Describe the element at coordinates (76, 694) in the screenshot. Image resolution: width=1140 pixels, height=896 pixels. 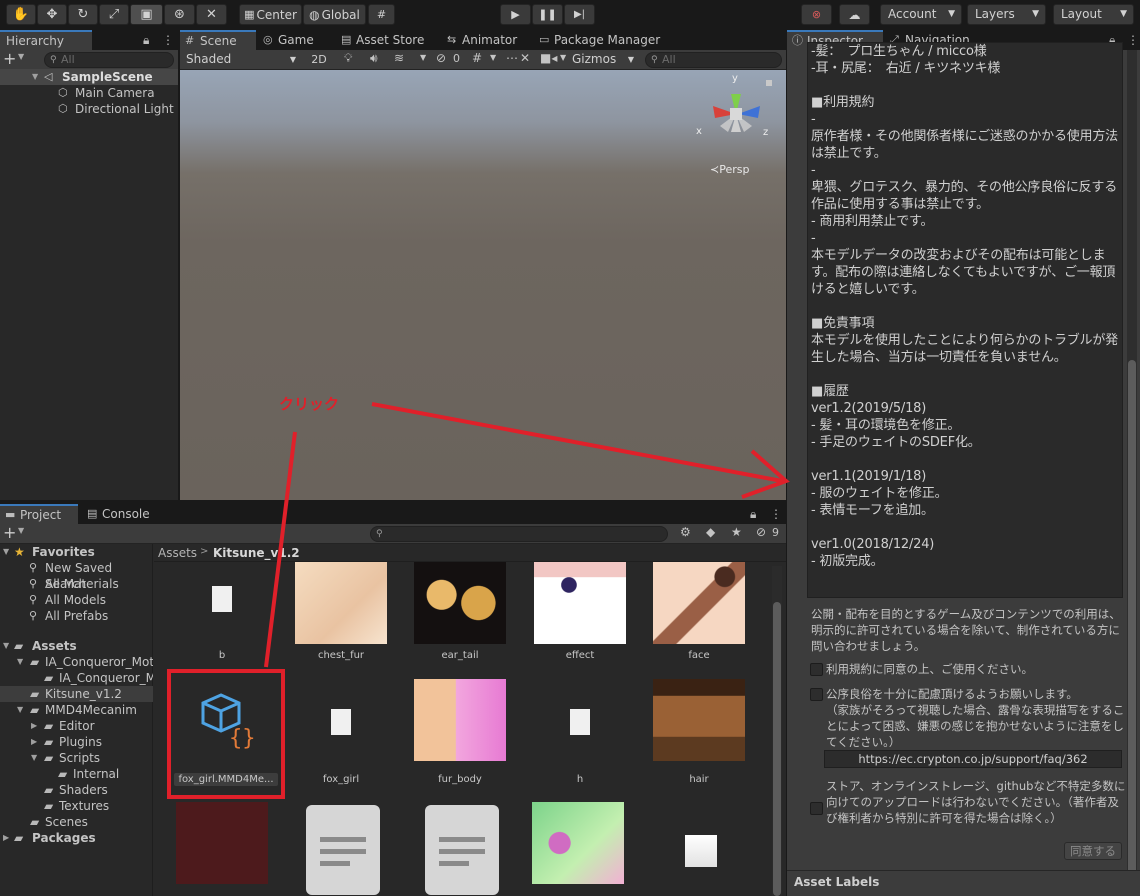
I see `folder-item-selected: ▰ Kitsune_v1.2` at that location.